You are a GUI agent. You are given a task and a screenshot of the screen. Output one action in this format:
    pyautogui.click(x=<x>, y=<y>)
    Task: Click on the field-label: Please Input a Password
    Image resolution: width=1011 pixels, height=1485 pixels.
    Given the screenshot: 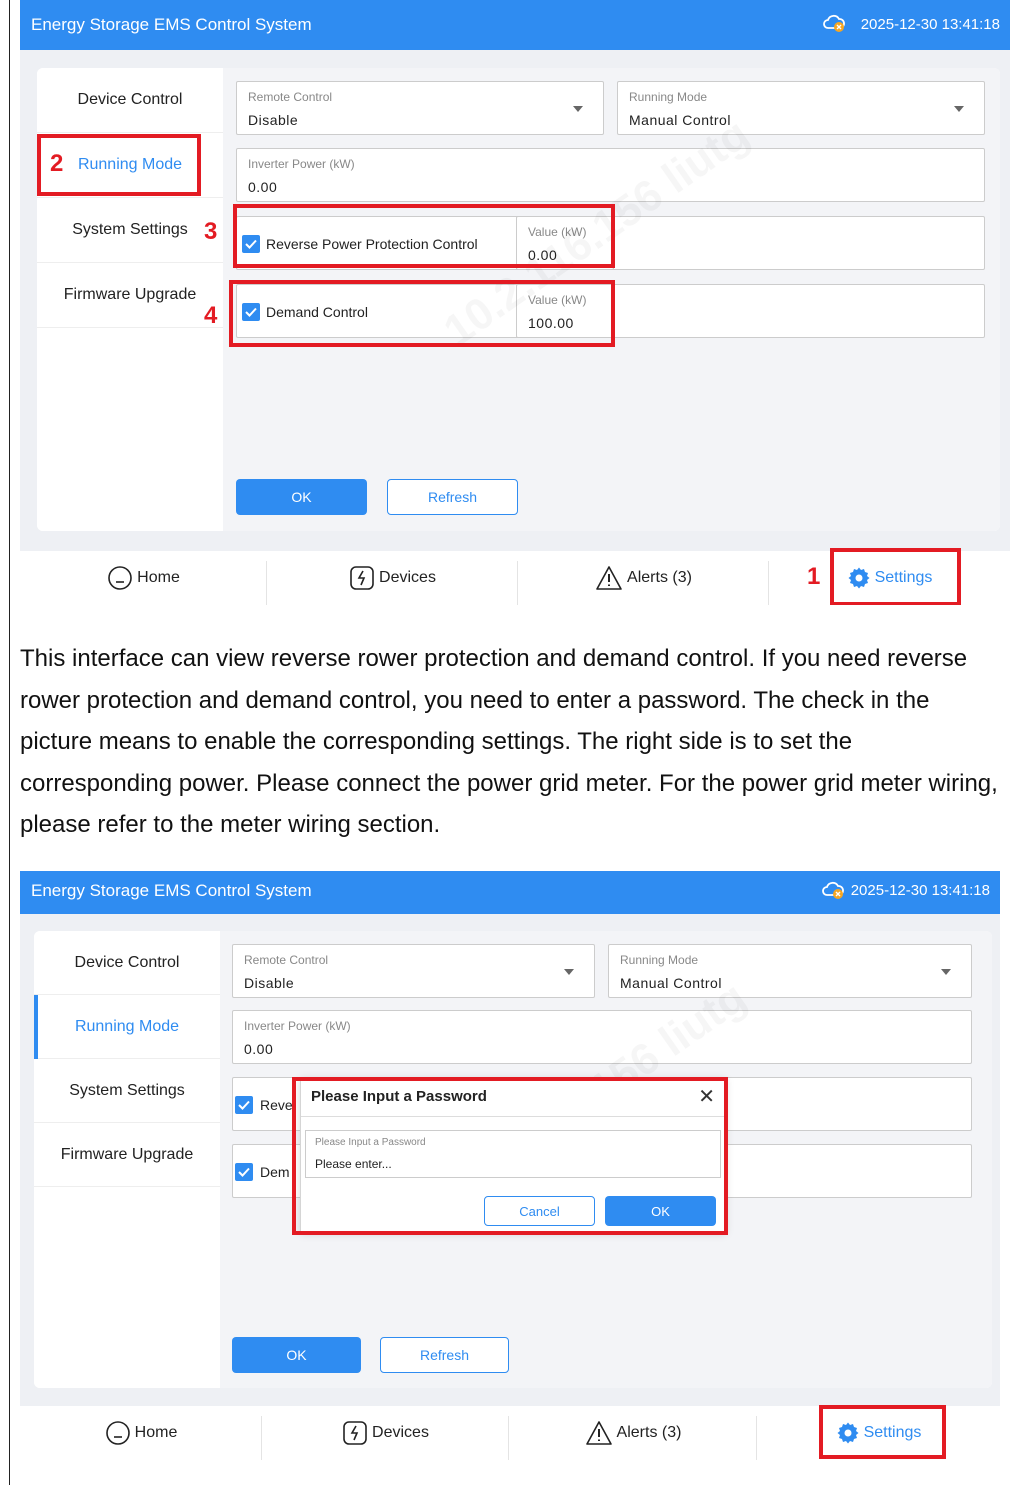 What is the action you would take?
    pyautogui.click(x=370, y=1142)
    